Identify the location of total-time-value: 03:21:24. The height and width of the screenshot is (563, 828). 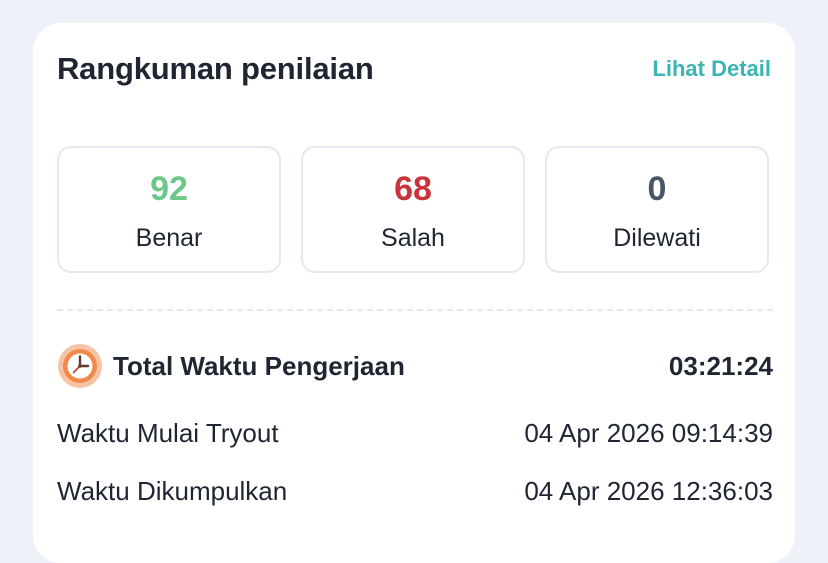
(720, 366).